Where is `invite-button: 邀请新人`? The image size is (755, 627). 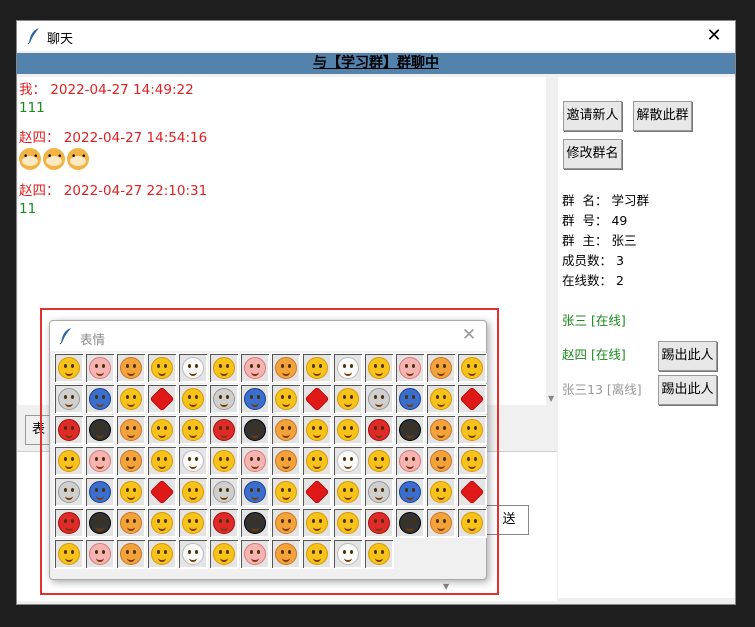 invite-button: 邀请新人 is located at coordinates (592, 116).